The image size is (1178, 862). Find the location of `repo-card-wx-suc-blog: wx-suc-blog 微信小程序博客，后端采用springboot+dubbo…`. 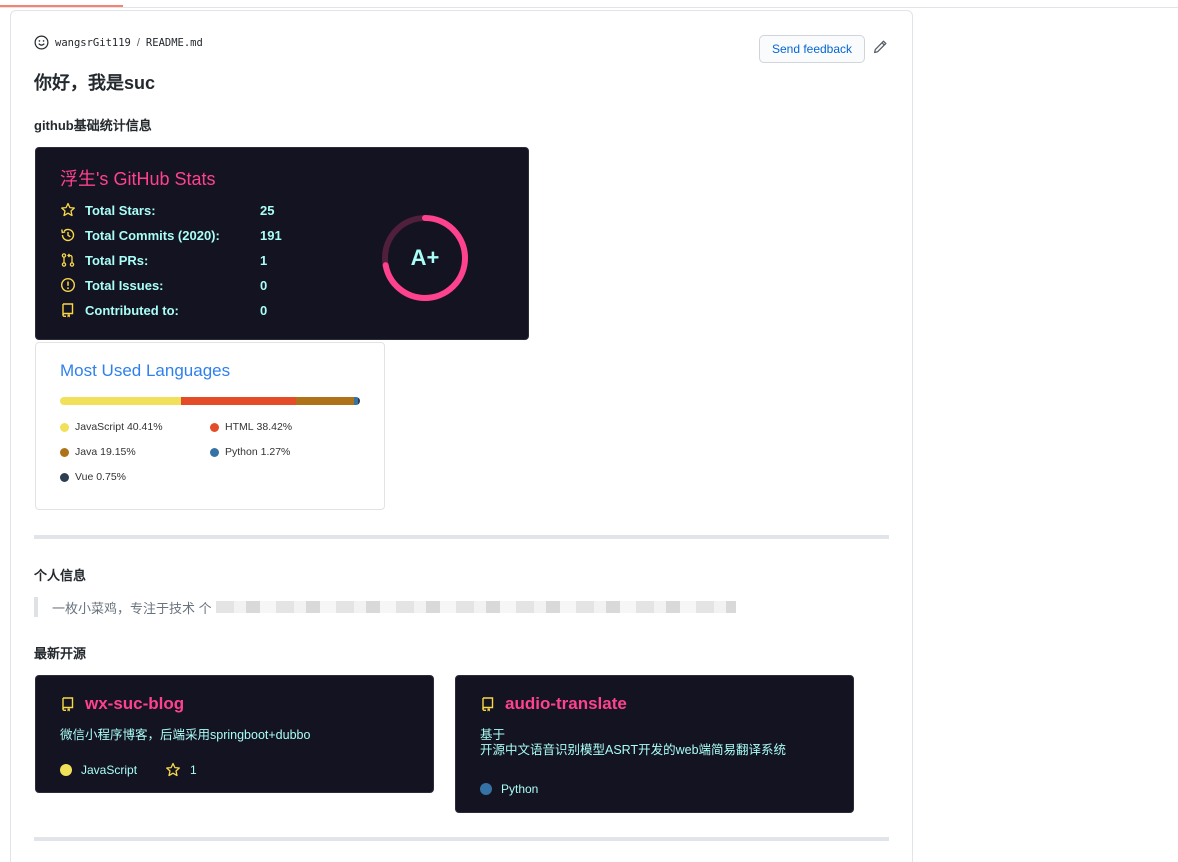

repo-card-wx-suc-blog: wx-suc-blog 微信小程序博客，后端采用springboot+dubbo… is located at coordinates (234, 734).